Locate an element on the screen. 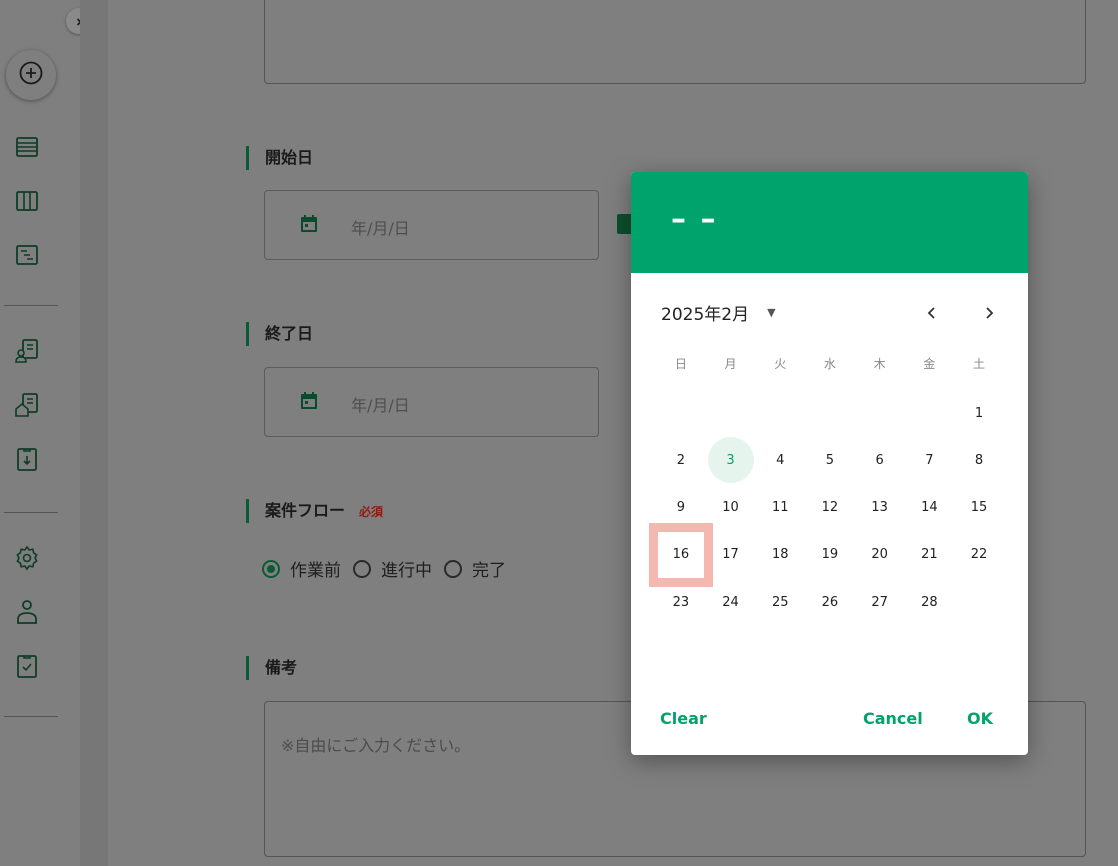 This screenshot has height=866, width=1118. sidebar is located at coordinates (46, 433).